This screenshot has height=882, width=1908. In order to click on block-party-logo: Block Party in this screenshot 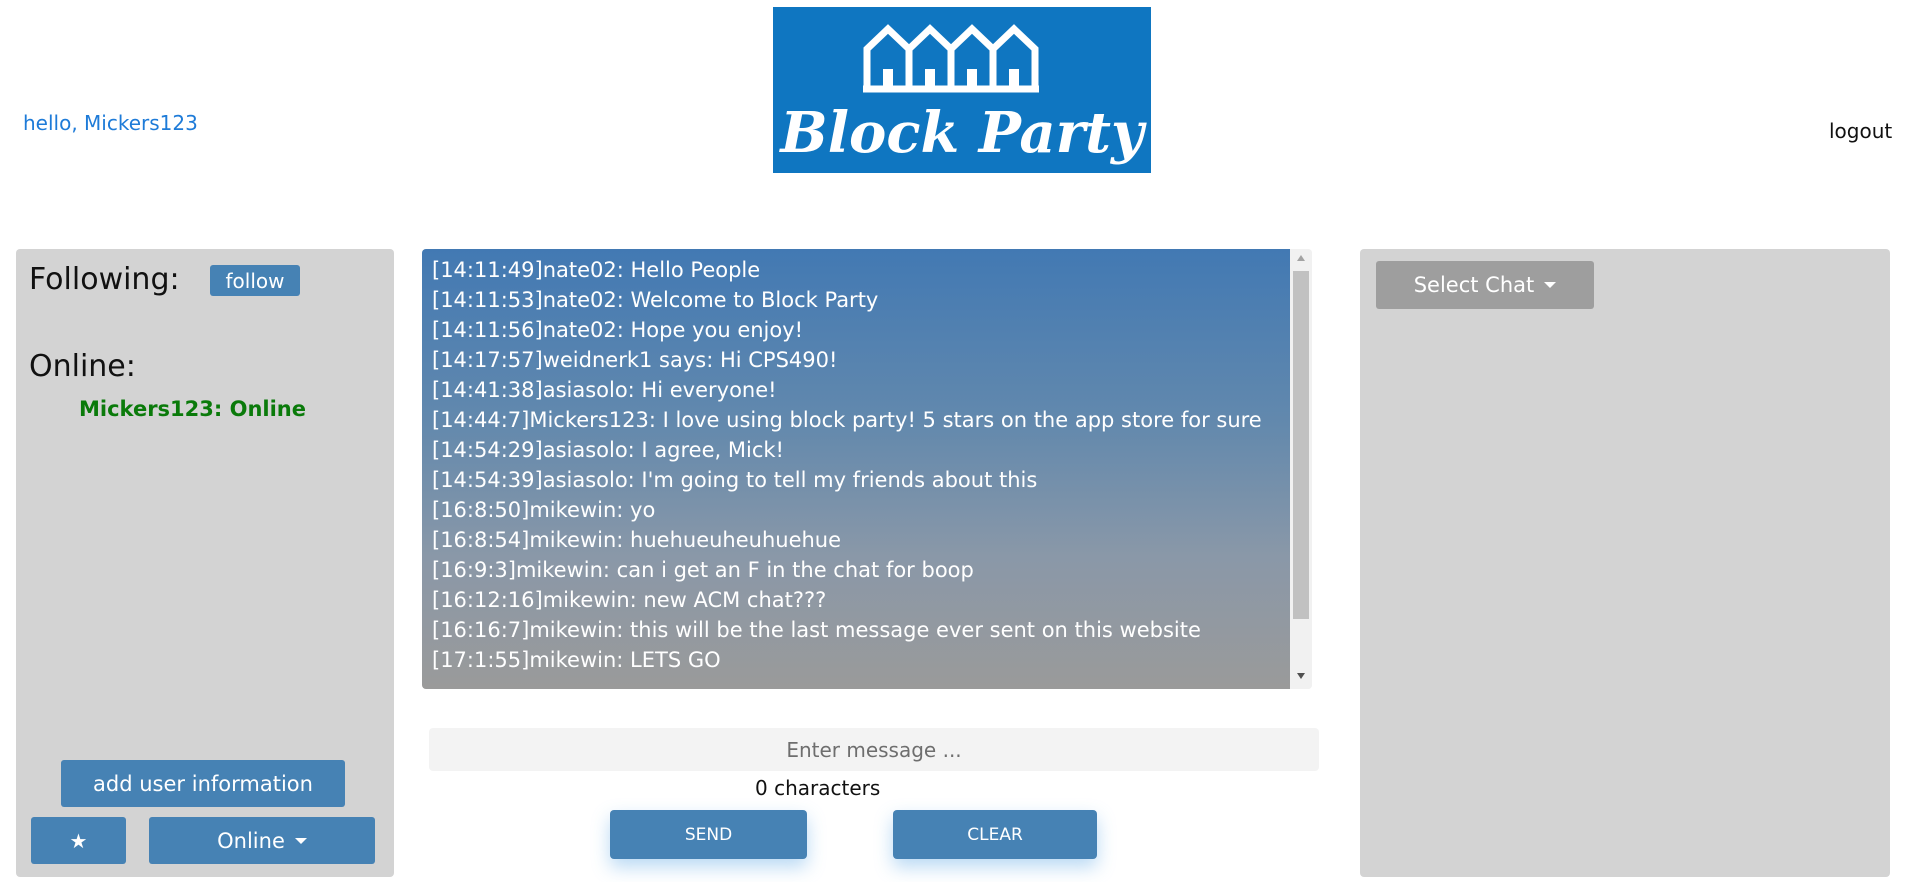, I will do `click(962, 90)`.